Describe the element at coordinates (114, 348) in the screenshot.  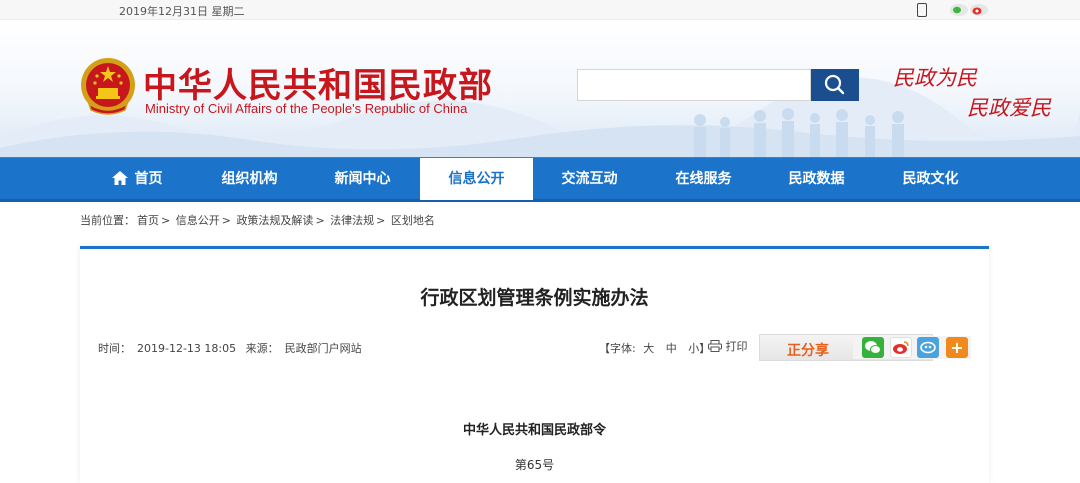
I see `time-label: 时间：` at that location.